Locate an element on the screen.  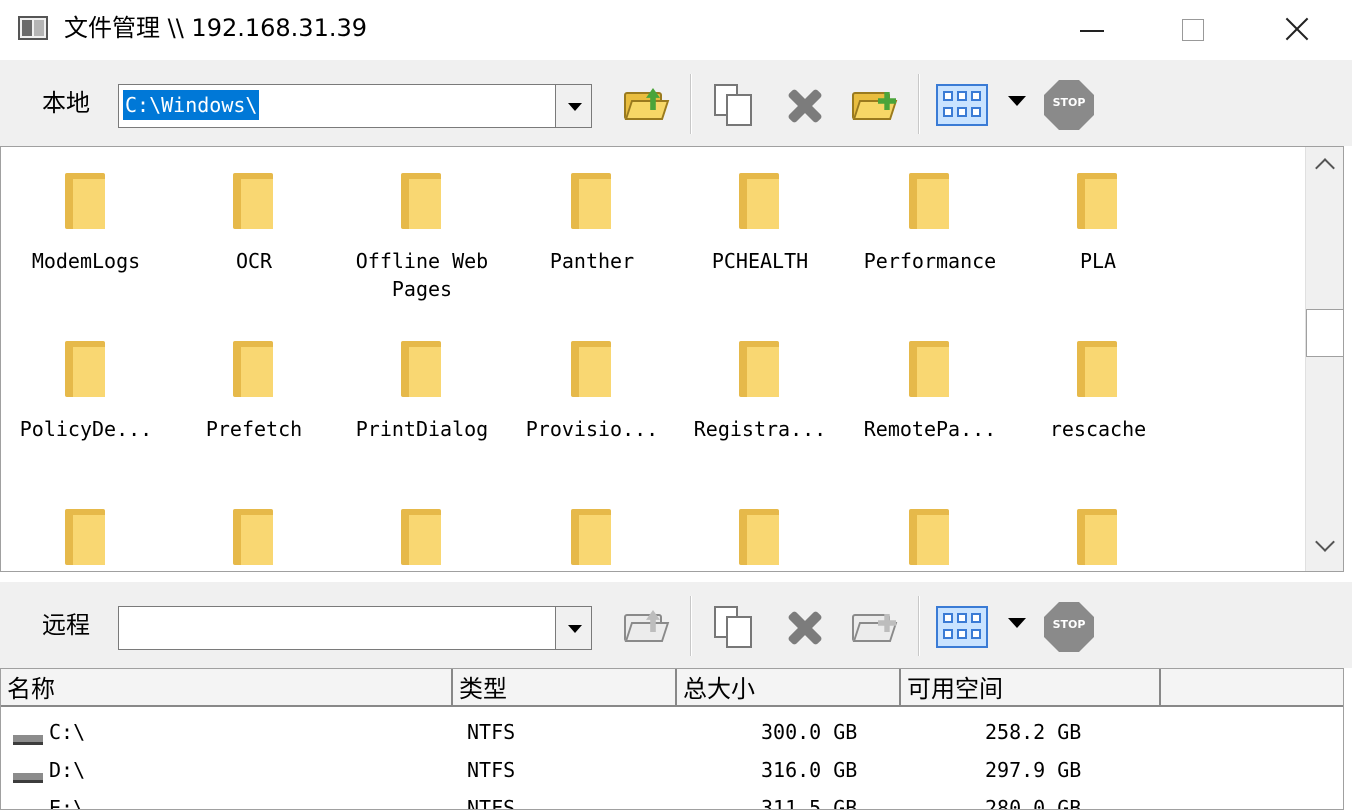
close-button is located at coordinates (1297, 29).